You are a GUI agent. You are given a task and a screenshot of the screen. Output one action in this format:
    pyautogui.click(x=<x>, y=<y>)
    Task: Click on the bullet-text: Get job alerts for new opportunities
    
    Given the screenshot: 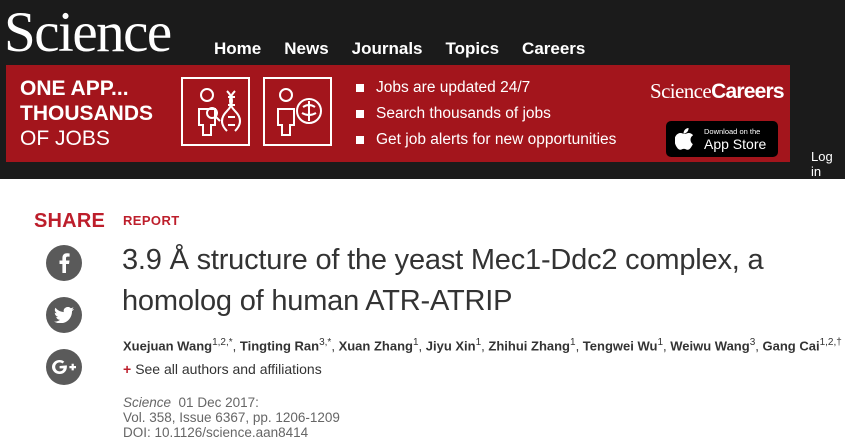 What is the action you would take?
    pyautogui.click(x=496, y=139)
    